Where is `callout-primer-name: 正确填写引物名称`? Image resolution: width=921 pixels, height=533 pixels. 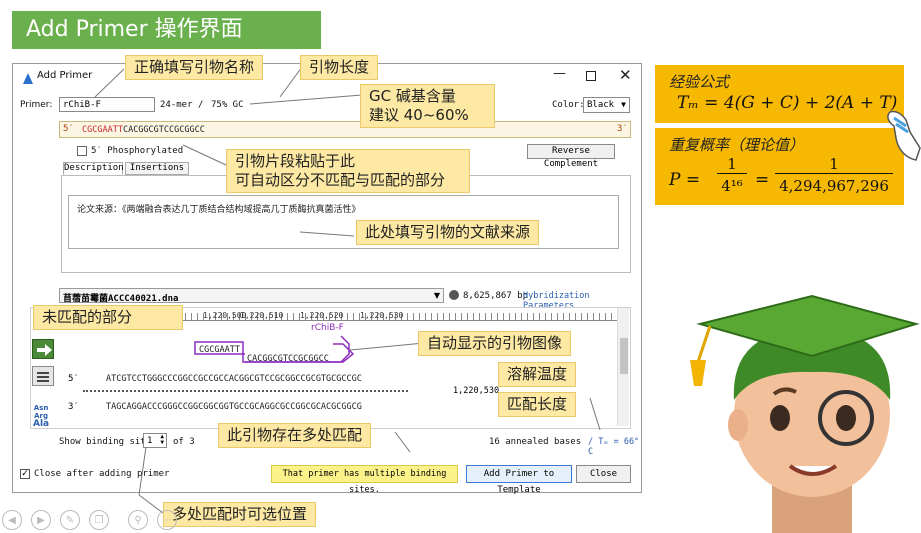
callout-primer-name: 正确填写引物名称 is located at coordinates (194, 67).